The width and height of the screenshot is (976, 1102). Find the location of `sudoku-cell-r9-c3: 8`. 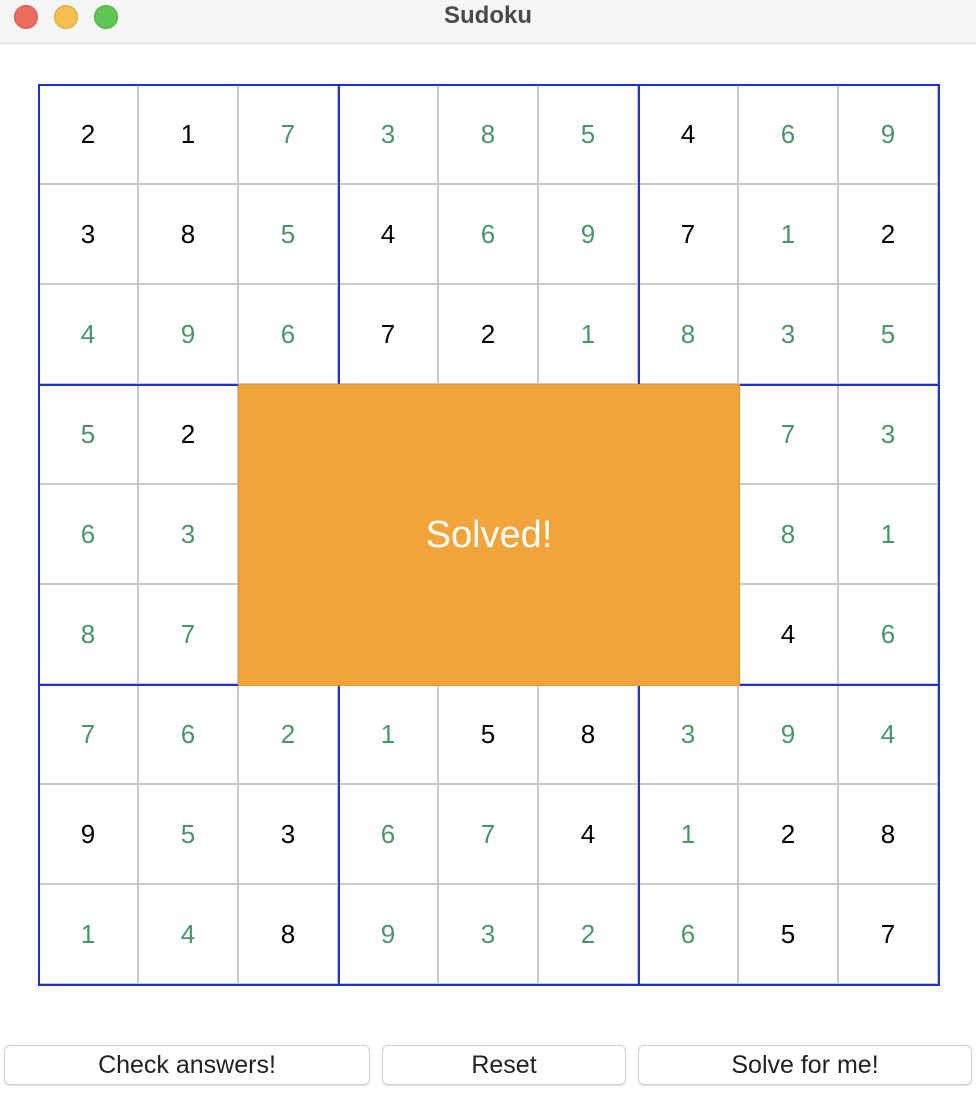

sudoku-cell-r9-c3: 8 is located at coordinates (288, 934).